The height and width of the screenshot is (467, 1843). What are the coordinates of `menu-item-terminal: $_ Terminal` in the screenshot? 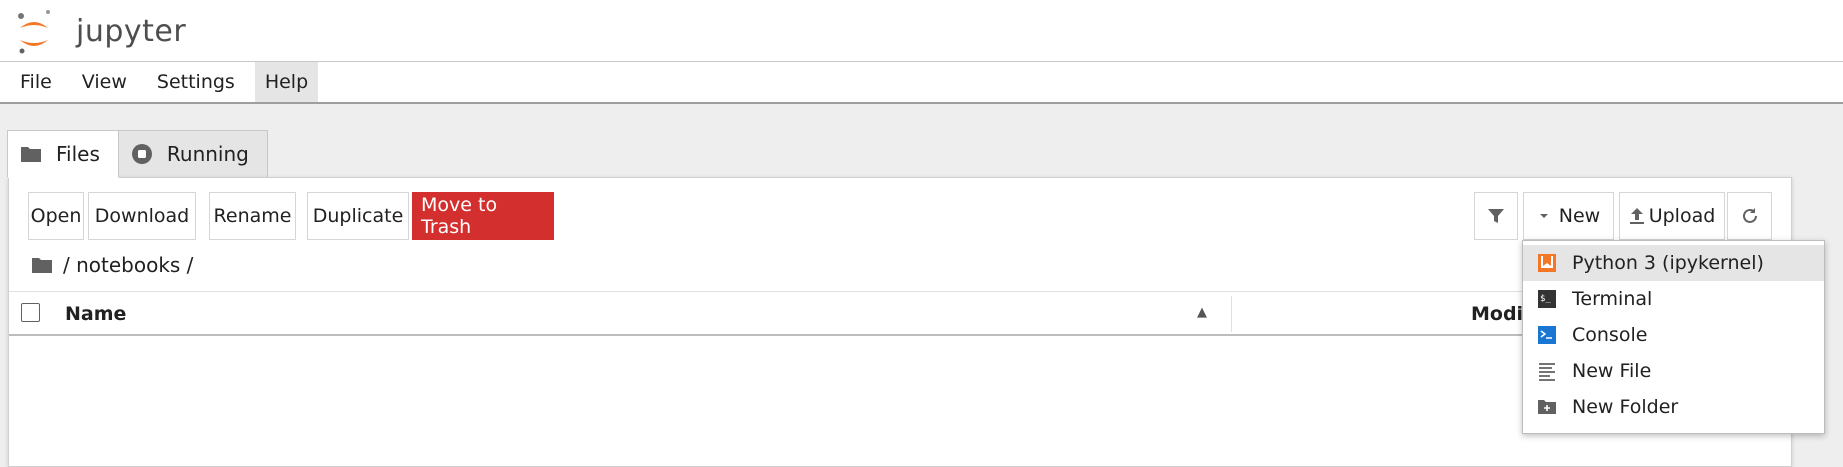 It's located at (1673, 299).